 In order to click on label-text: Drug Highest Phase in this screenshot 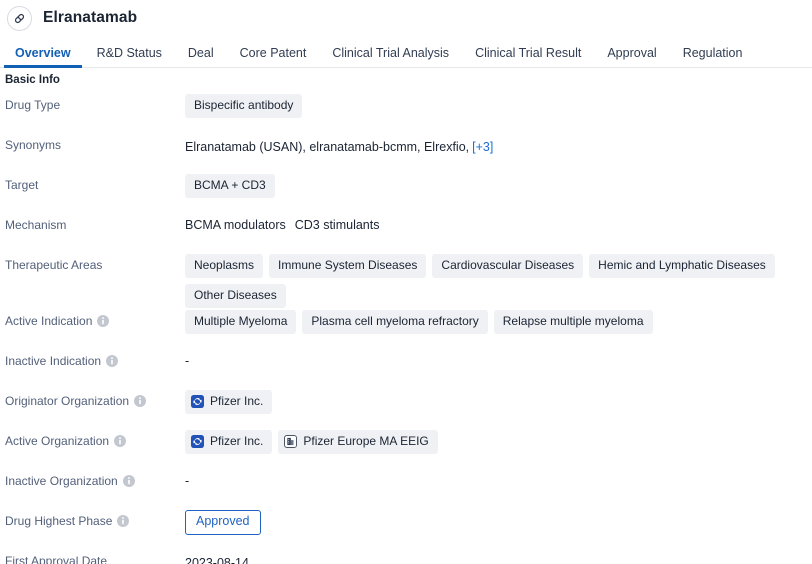, I will do `click(59, 521)`.